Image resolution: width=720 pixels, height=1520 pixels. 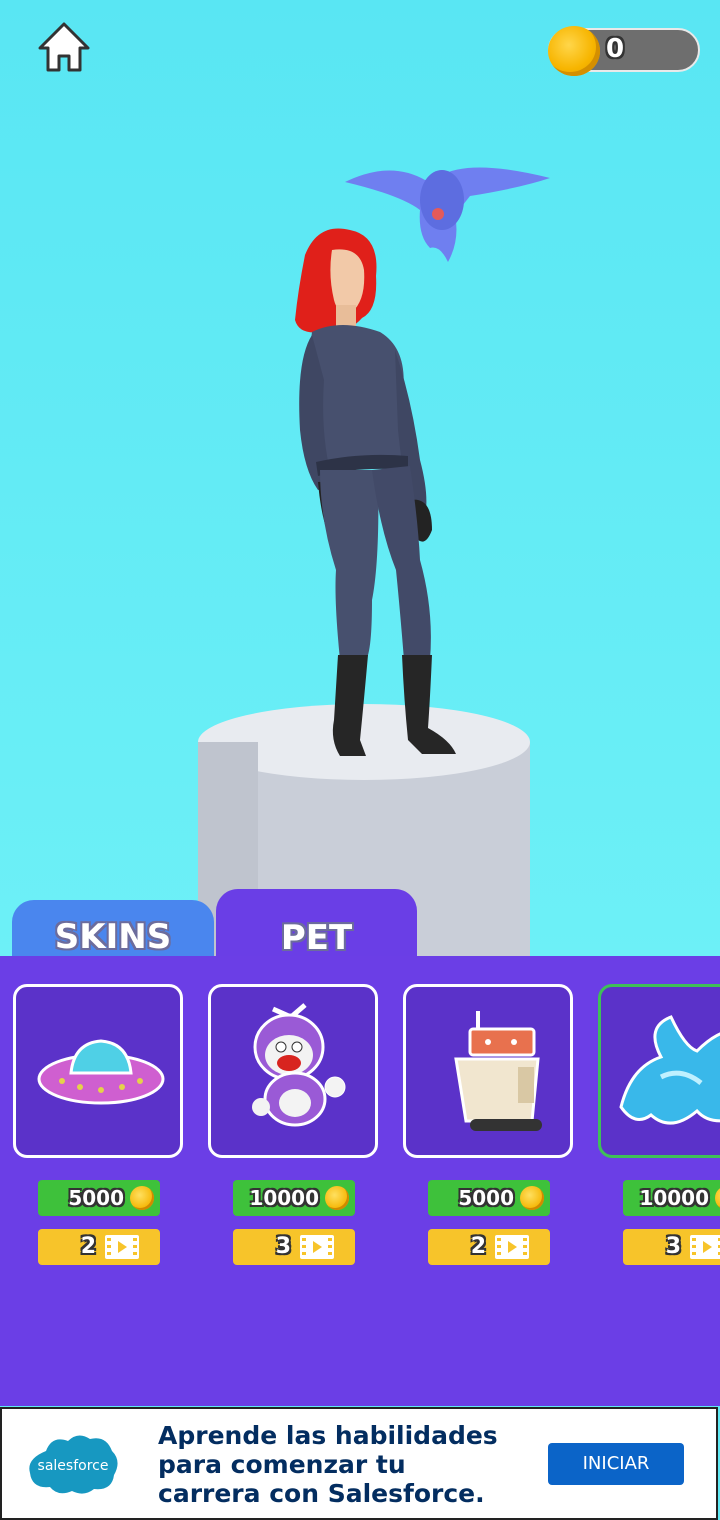 I want to click on ice-dragon-pet-icon, so click(x=669, y=1070).